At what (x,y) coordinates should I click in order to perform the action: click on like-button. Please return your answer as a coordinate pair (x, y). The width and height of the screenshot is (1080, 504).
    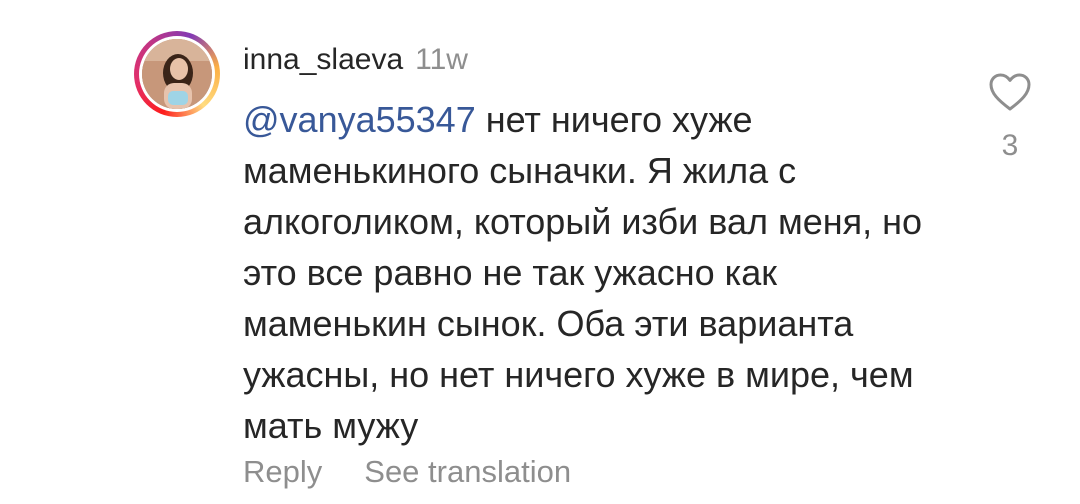
    Looking at the image, I should click on (1010, 92).